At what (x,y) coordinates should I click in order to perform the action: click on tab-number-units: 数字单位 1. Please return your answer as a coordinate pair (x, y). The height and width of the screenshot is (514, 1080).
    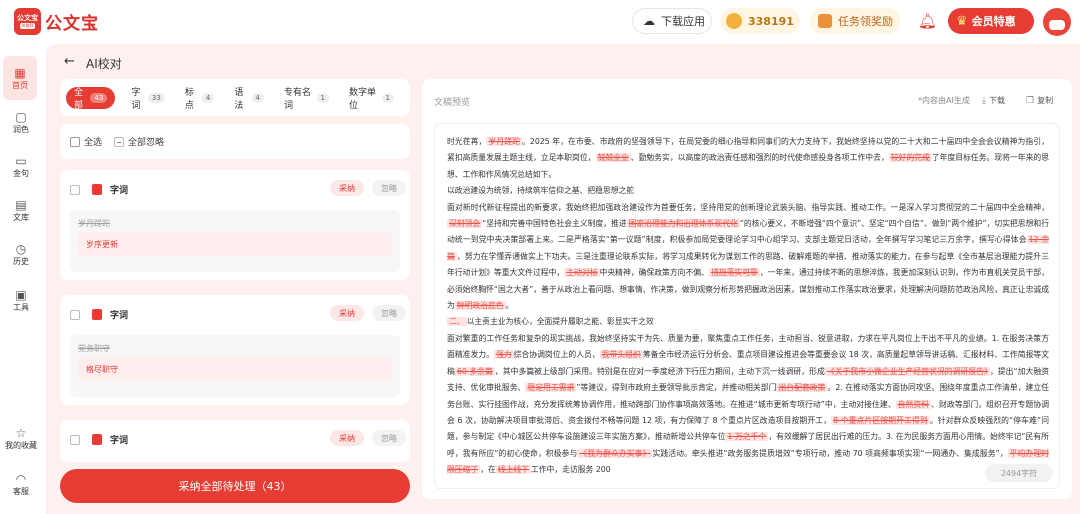
    Looking at the image, I should click on (371, 99).